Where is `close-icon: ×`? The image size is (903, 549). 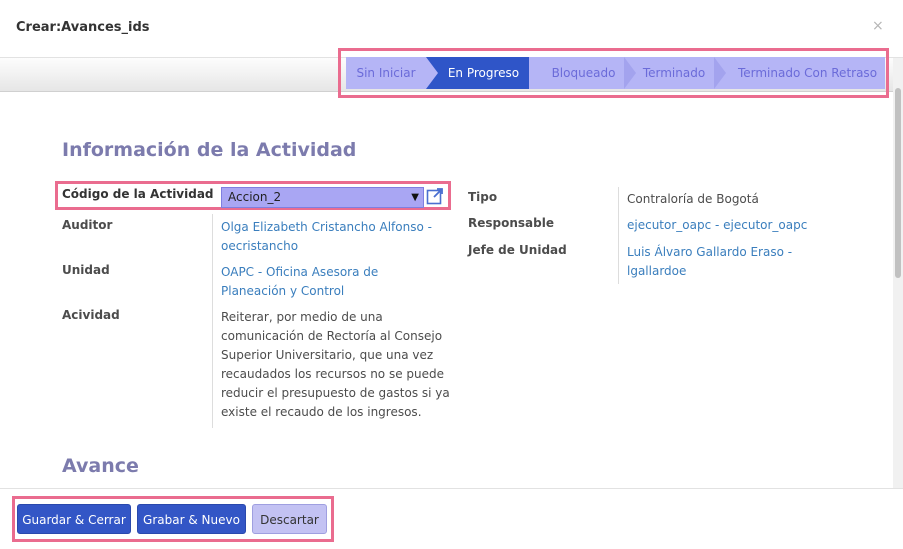
close-icon: × is located at coordinates (878, 26).